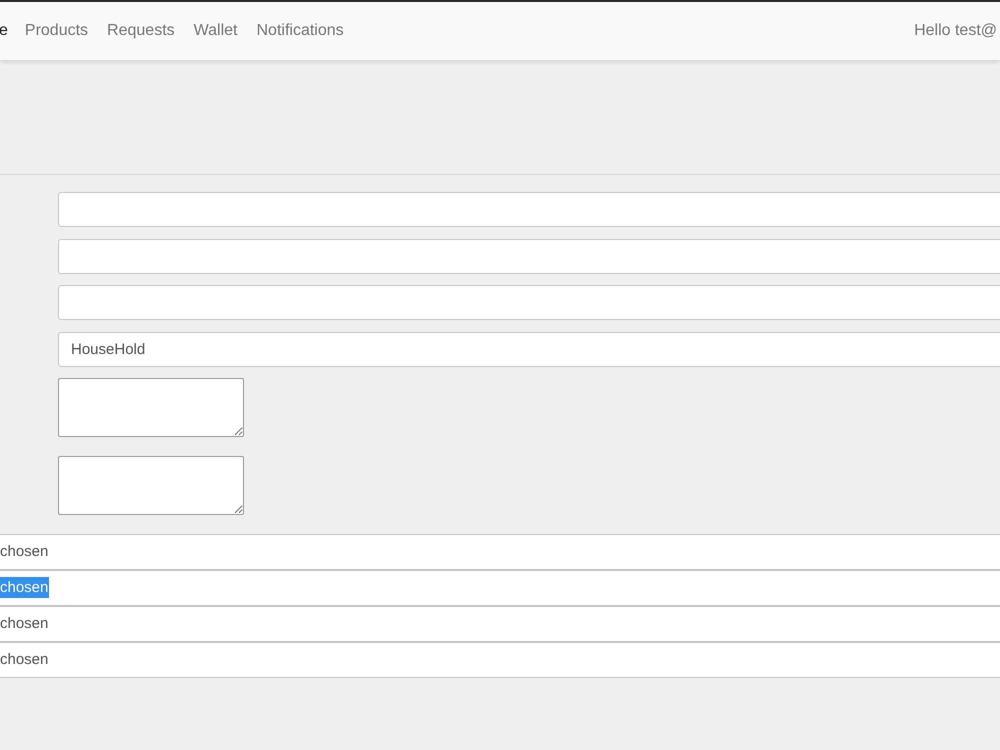  Describe the element at coordinates (529, 349) in the screenshot. I see `input-field: HouseHold` at that location.